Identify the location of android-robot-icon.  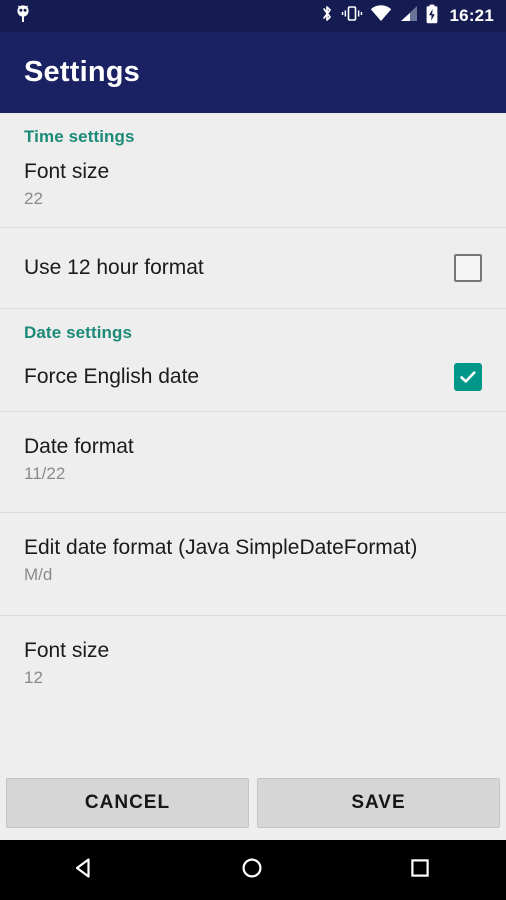
(23, 16).